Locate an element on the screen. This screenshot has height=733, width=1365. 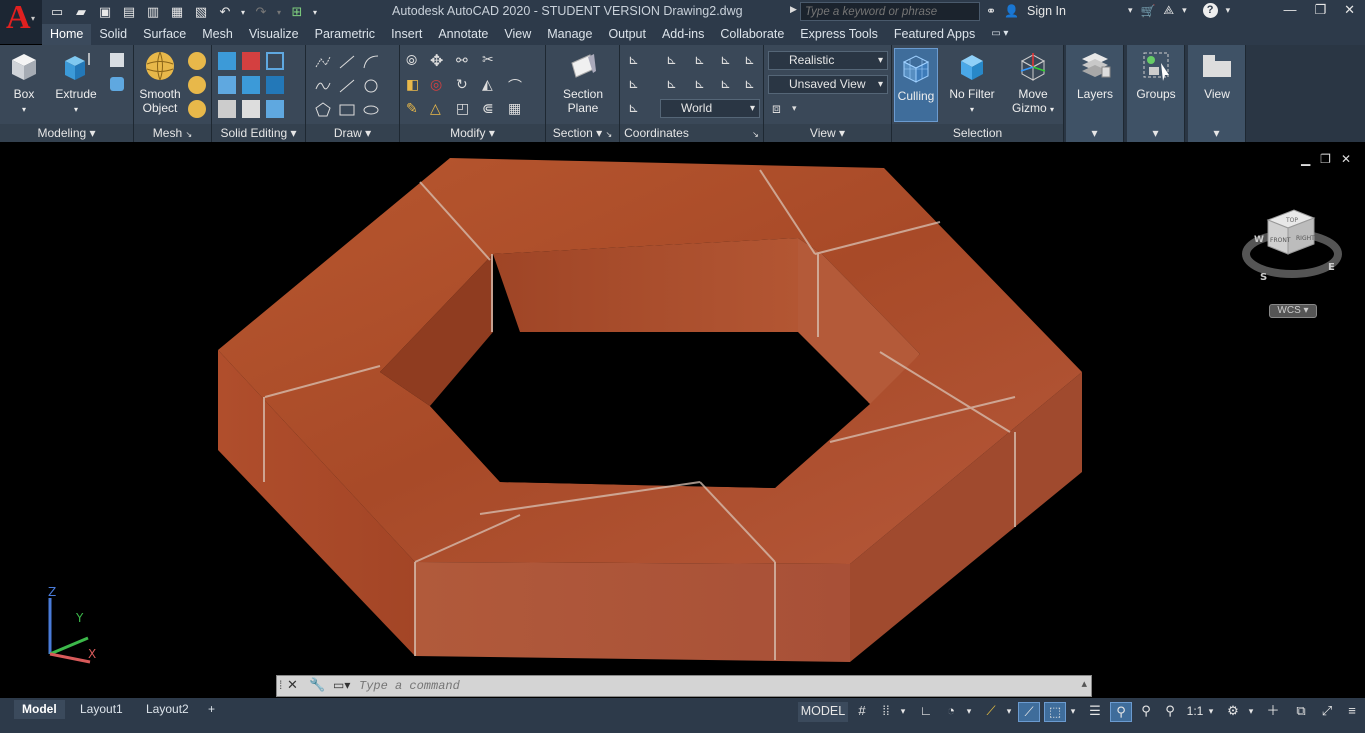
workspace-gear-icon: ⚙ is located at coordinates (1233, 712).